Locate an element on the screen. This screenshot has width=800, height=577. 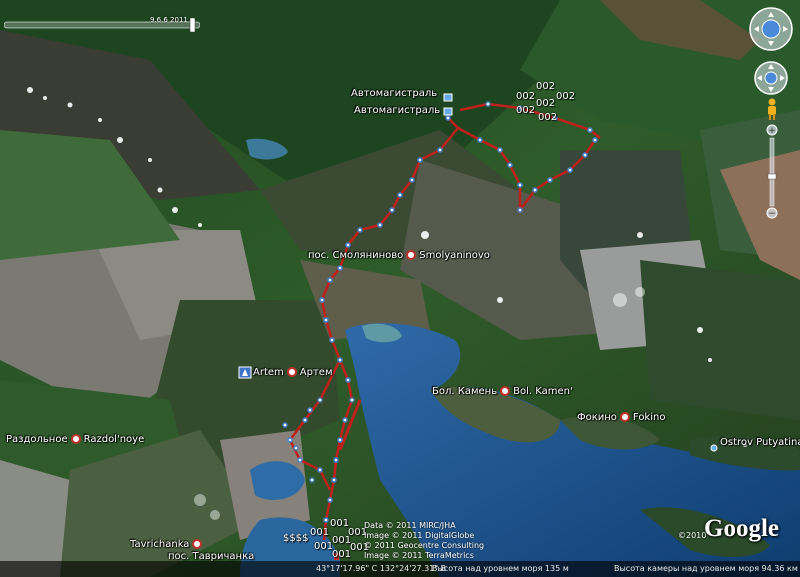
fokino-ru: Фокино is located at coordinates (597, 417).